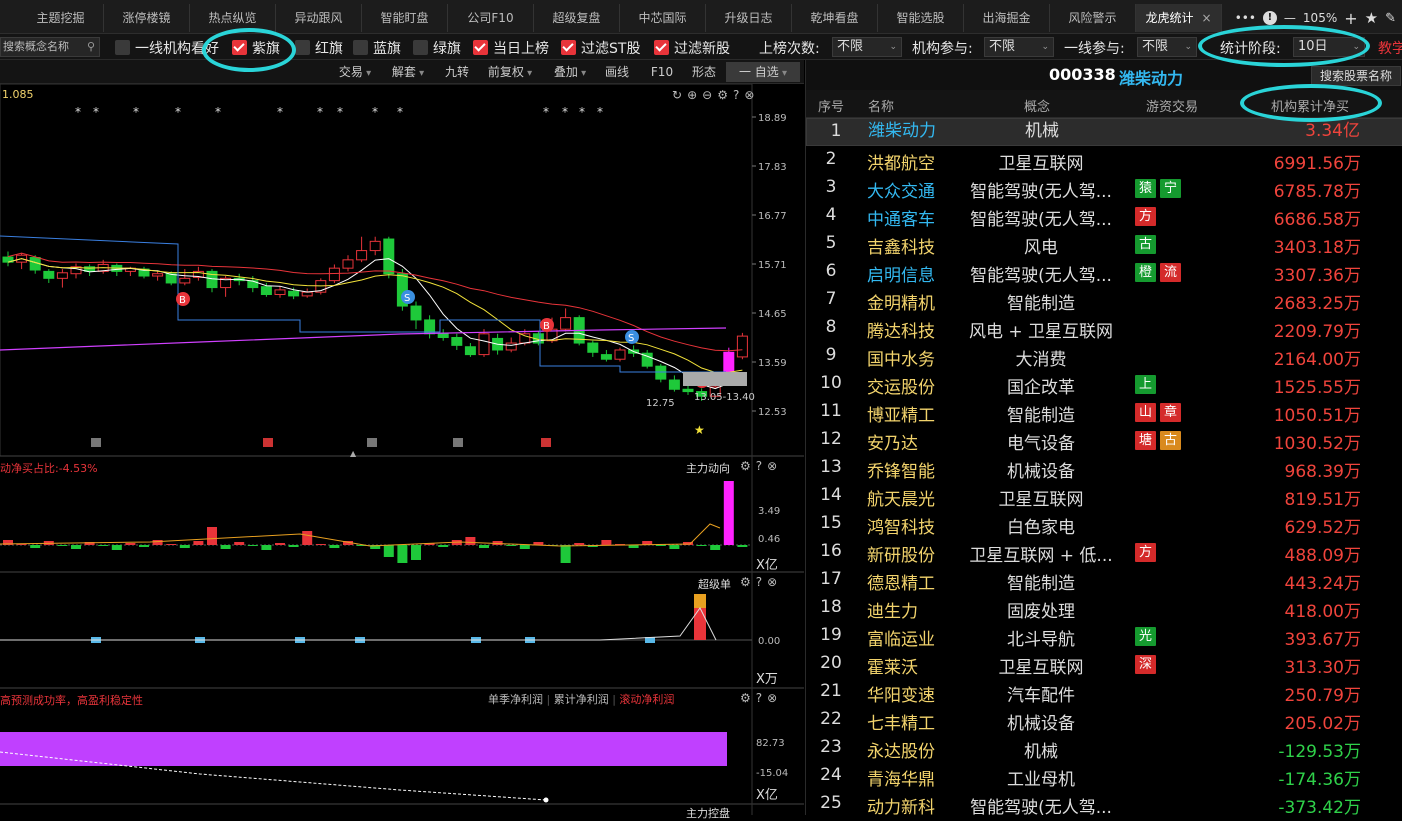  Describe the element at coordinates (61, 18) in the screenshot. I see `tab-0: 主题挖掘` at that location.